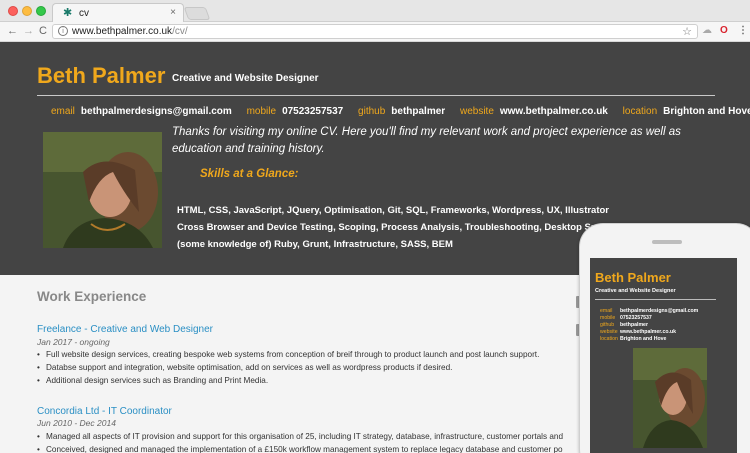 This screenshot has height=453, width=750. Describe the element at coordinates (638, 332) in the screenshot. I see `phone-contact-row: website www.bethpalmer.co.uk` at that location.